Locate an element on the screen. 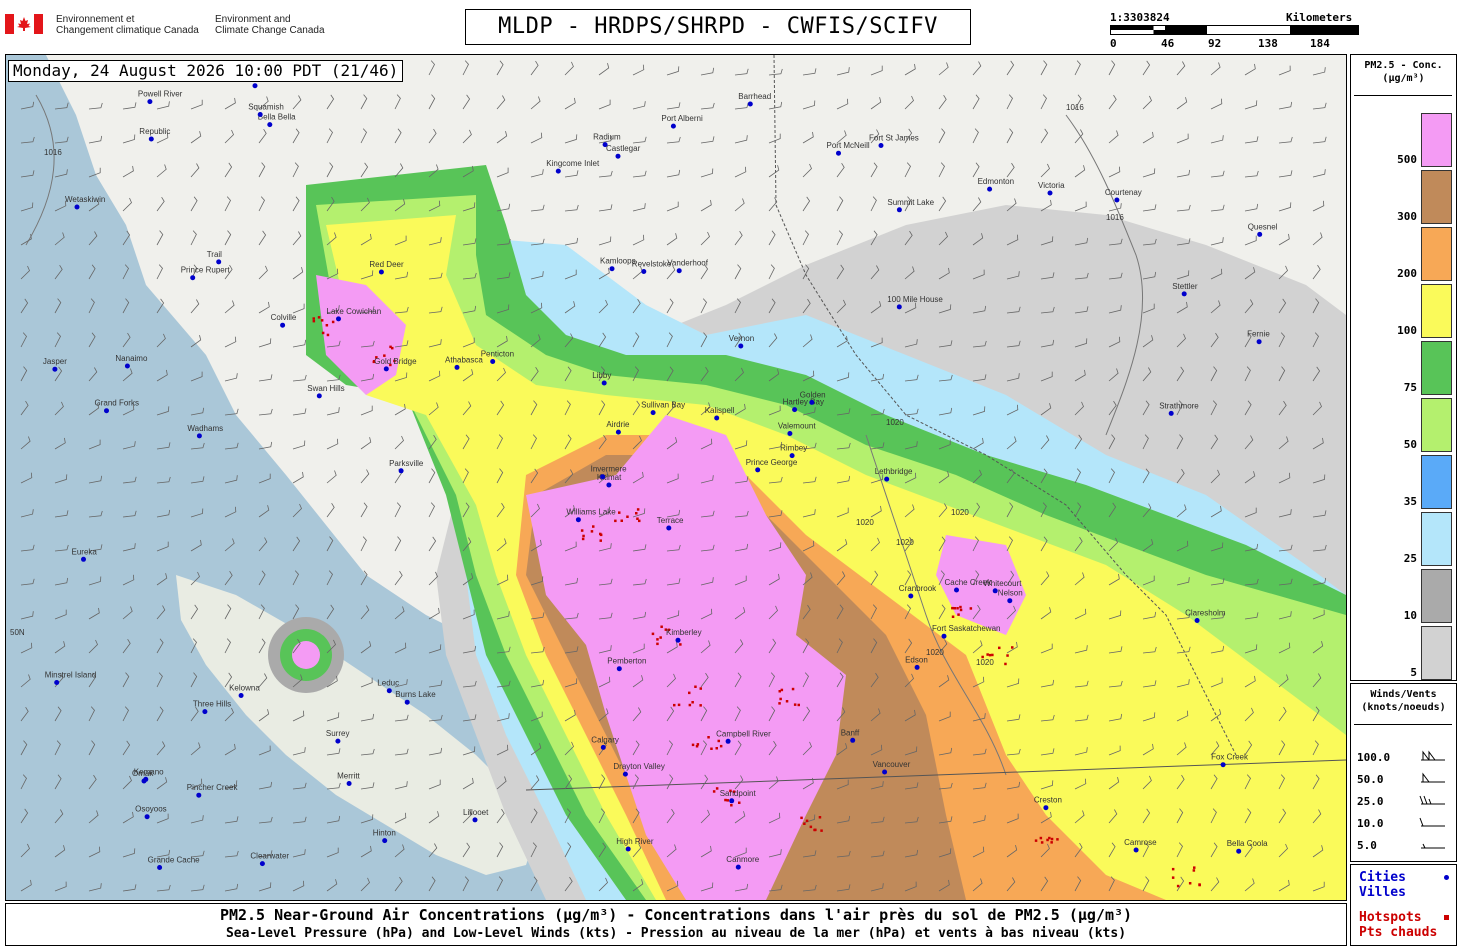  city-label: Wetaskiwin is located at coordinates (85, 199).